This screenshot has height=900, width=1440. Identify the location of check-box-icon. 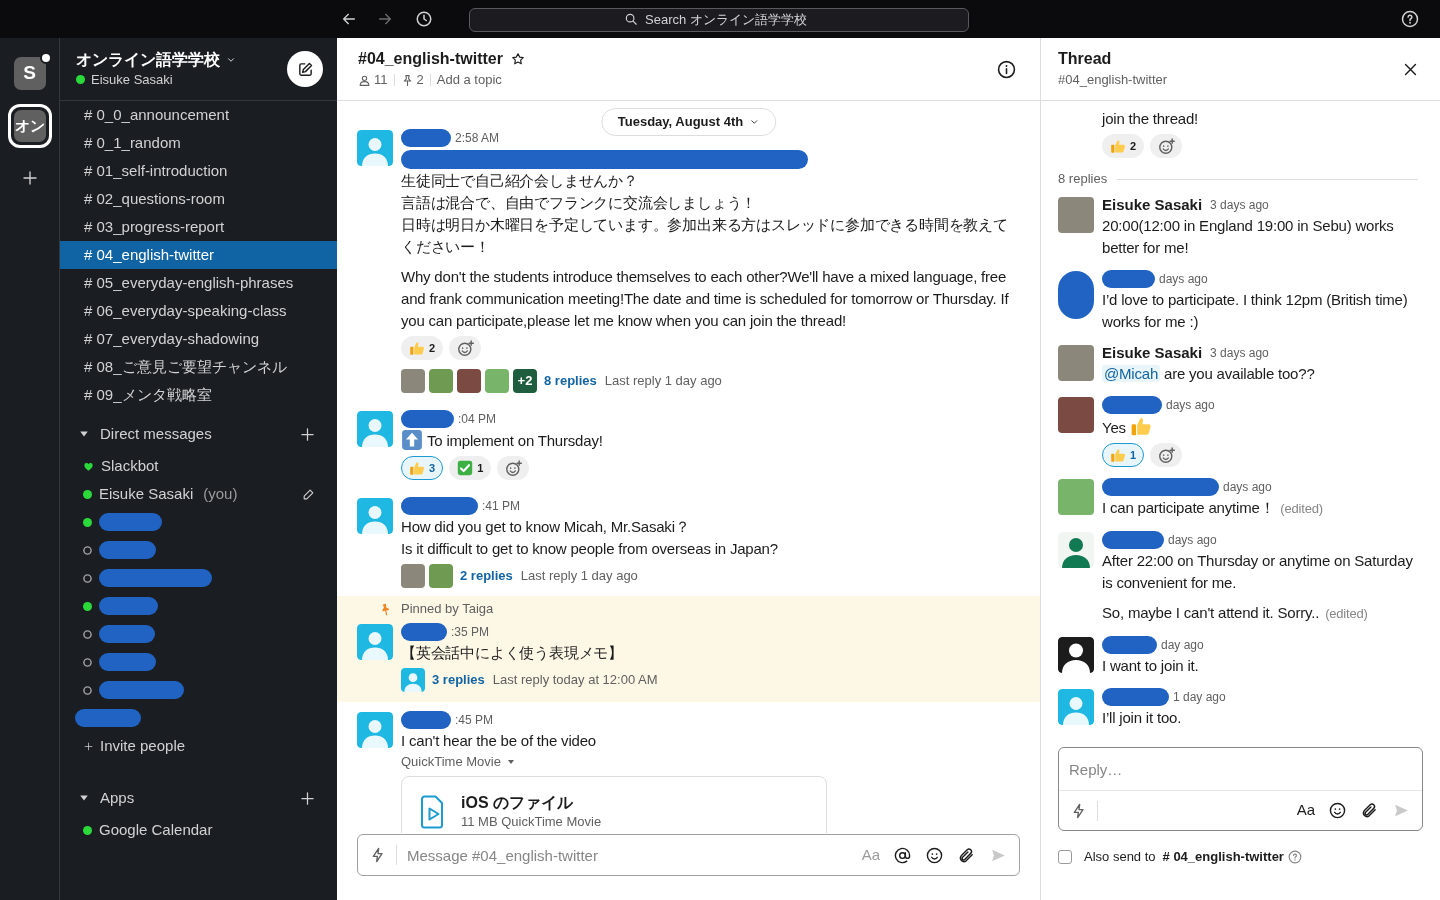
(465, 468).